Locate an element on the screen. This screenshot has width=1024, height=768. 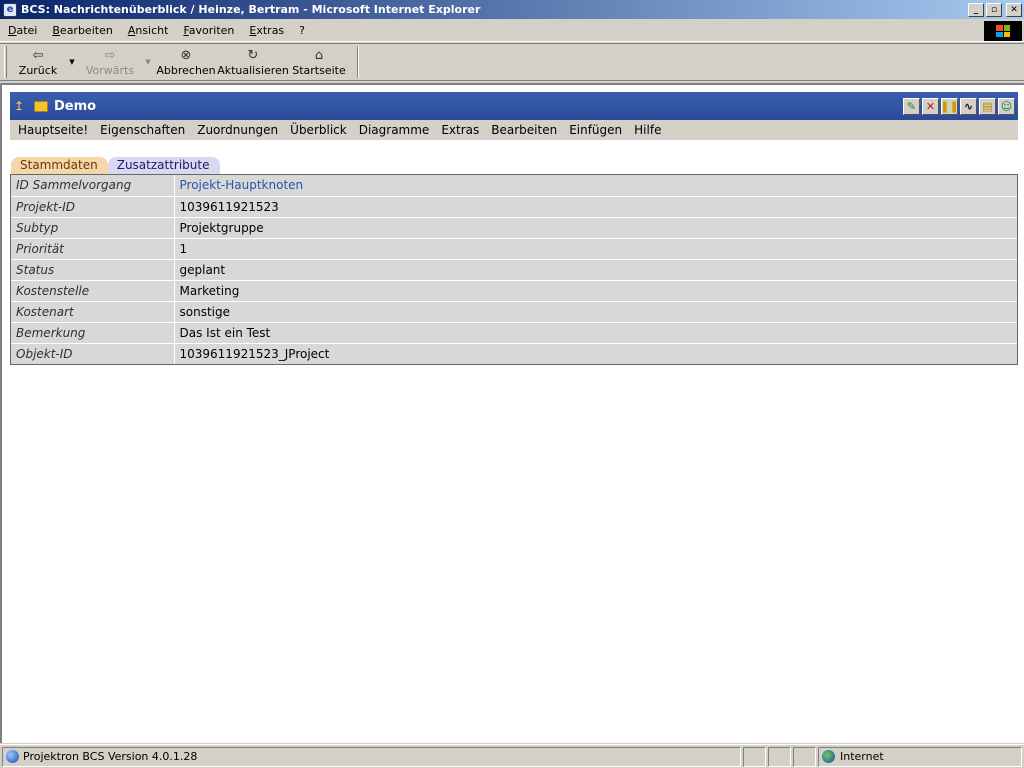
table-row: Kostenstelle Marketing is located at coordinates (514, 291).